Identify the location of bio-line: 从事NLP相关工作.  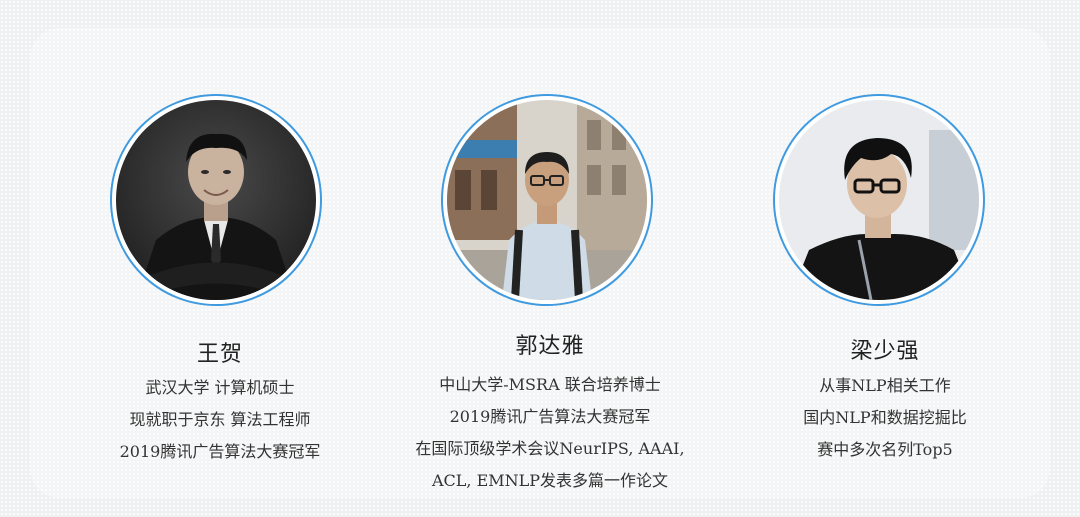
(885, 385).